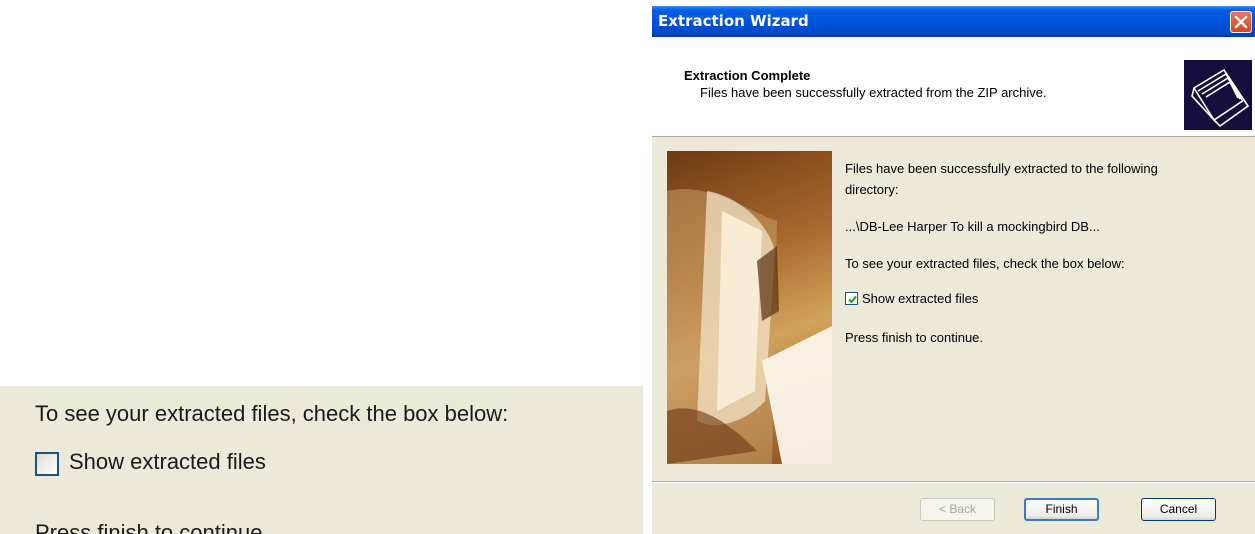 Image resolution: width=1255 pixels, height=534 pixels. What do you see at coordinates (749, 307) in the screenshot?
I see `wizard-side-image` at bounding box center [749, 307].